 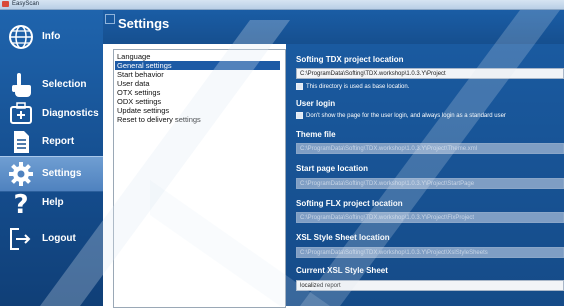 I want to click on window-title: EasyScan, so click(x=26, y=4).